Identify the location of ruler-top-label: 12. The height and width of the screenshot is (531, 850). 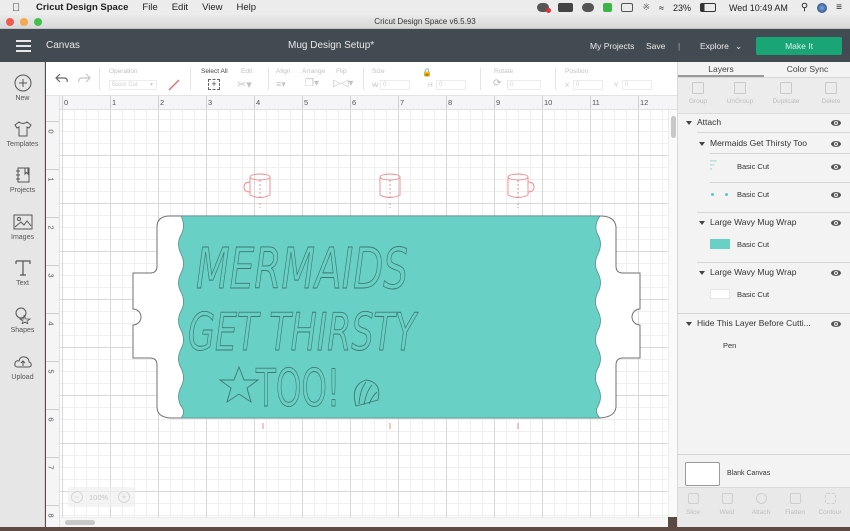
(644, 102).